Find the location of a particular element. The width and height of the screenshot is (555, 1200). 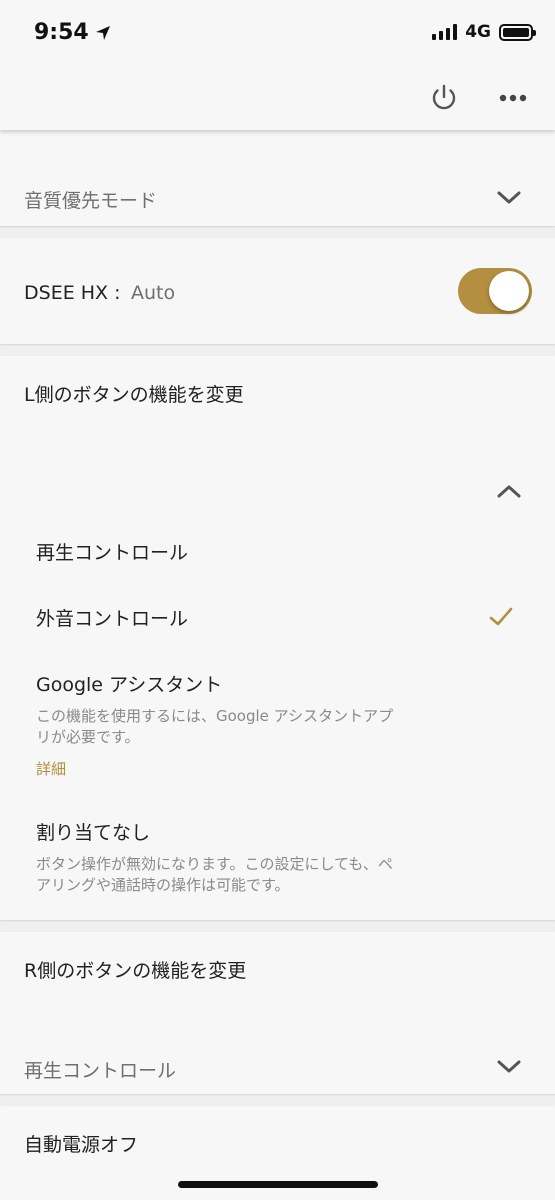

option-ambient-control: 外音コントロール is located at coordinates (112, 617).